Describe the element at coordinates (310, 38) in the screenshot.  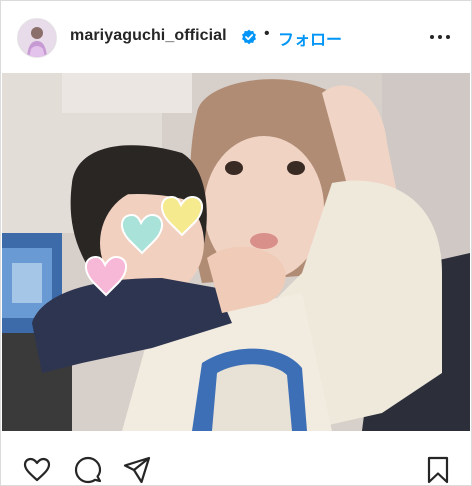
I see `follow-button: フォロー` at that location.